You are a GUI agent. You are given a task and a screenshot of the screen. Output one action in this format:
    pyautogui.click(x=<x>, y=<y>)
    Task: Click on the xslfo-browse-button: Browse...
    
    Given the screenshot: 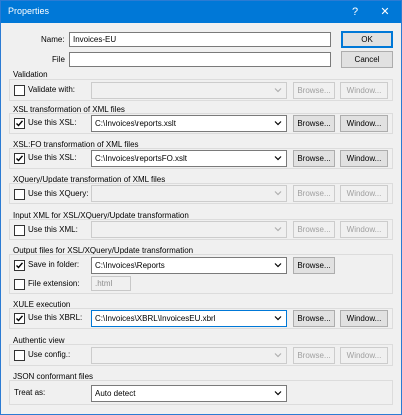 What is the action you would take?
    pyautogui.click(x=314, y=158)
    